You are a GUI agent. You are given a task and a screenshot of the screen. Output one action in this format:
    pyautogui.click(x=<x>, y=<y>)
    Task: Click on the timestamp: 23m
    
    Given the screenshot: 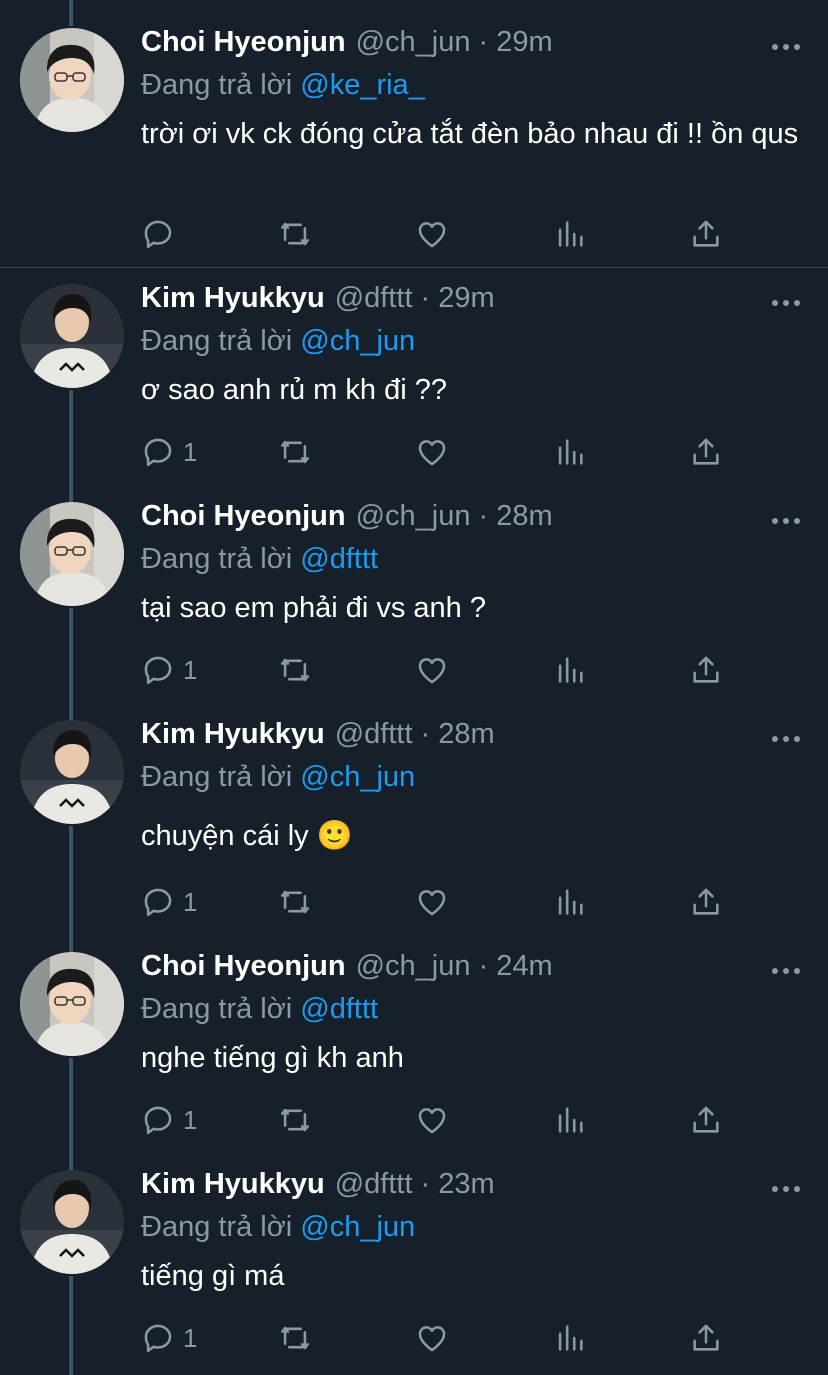 What is the action you would take?
    pyautogui.click(x=466, y=1184)
    